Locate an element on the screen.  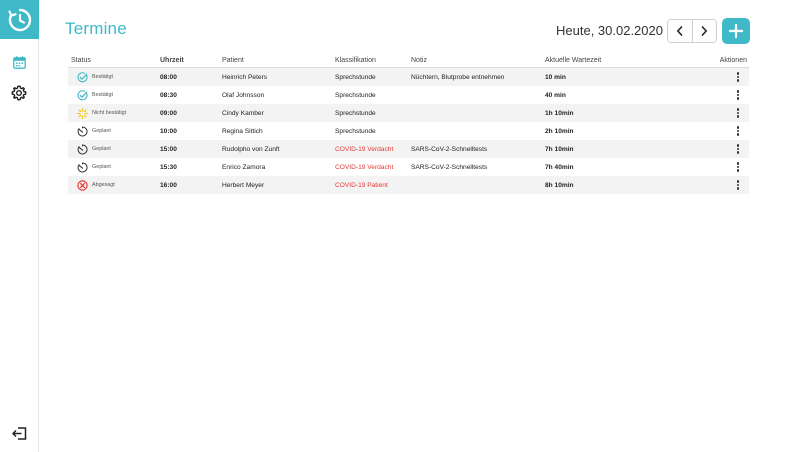
clock-refresh-icon is located at coordinates (19, 19).